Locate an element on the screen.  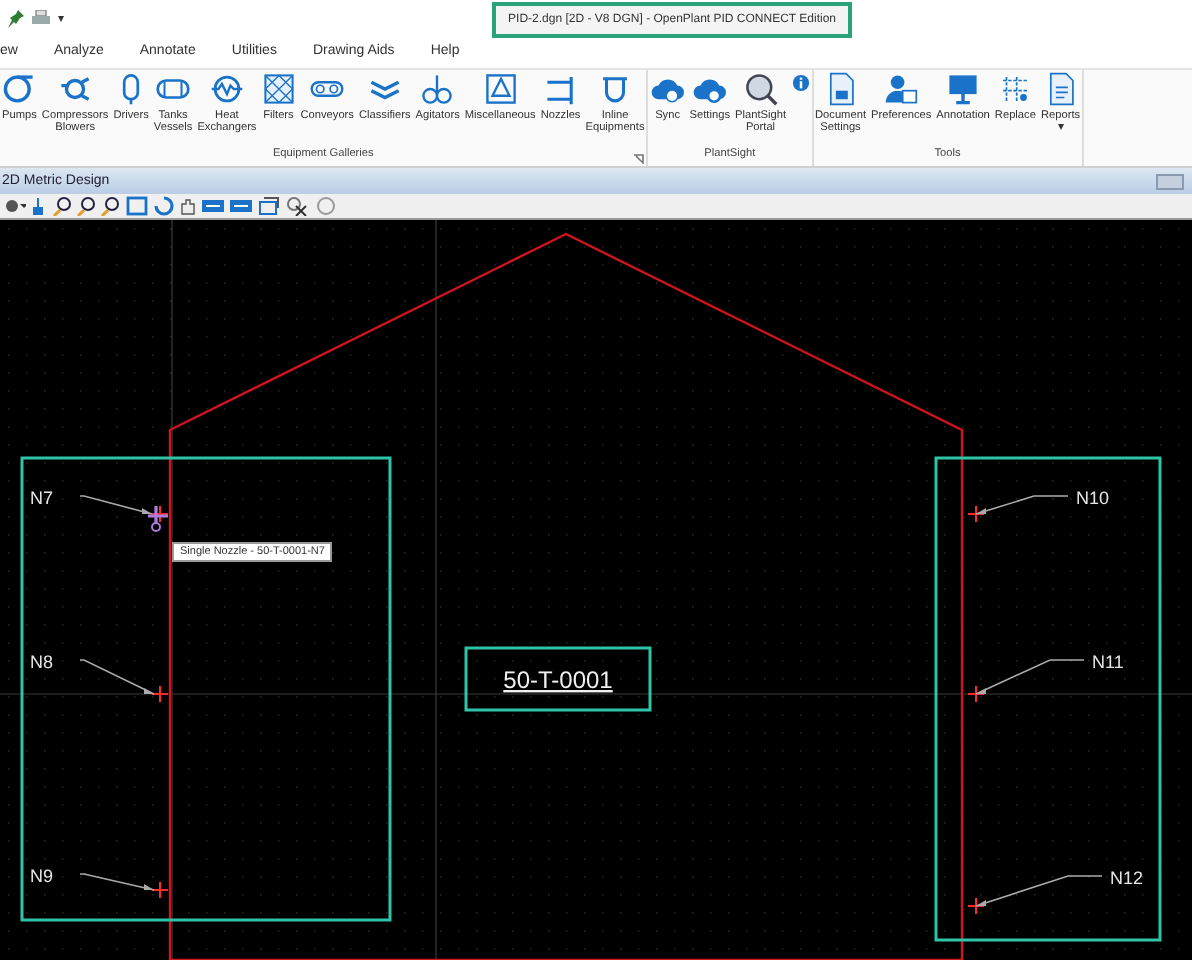
equipment-tag: 50-T-0001 is located at coordinates (558, 680).